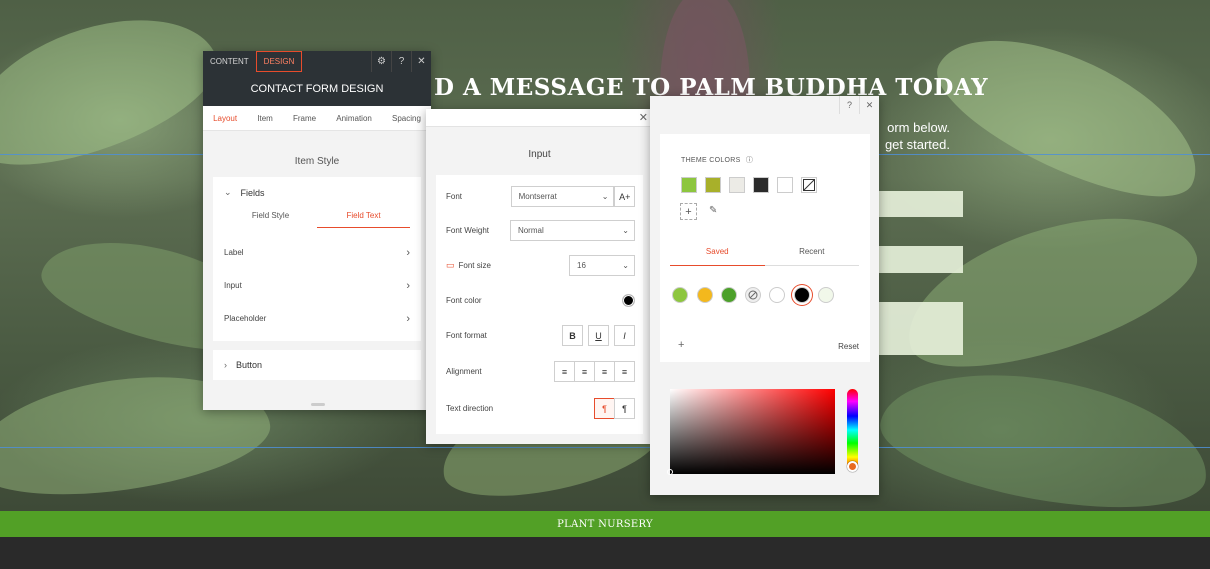 Image resolution: width=1210 pixels, height=569 pixels. Describe the element at coordinates (749, 160) in the screenshot. I see `info-icon: ⓘ` at that location.